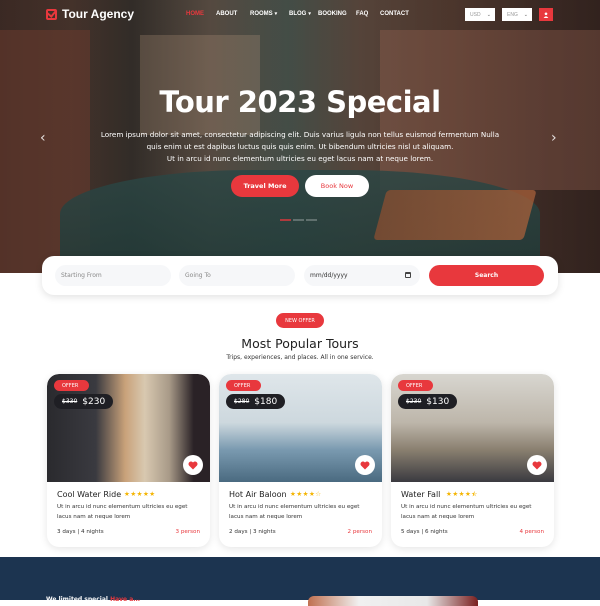 The image size is (600, 606). I want to click on search-panel: Starting From Going To mm/dd/yyyy Search, so click(300, 275).